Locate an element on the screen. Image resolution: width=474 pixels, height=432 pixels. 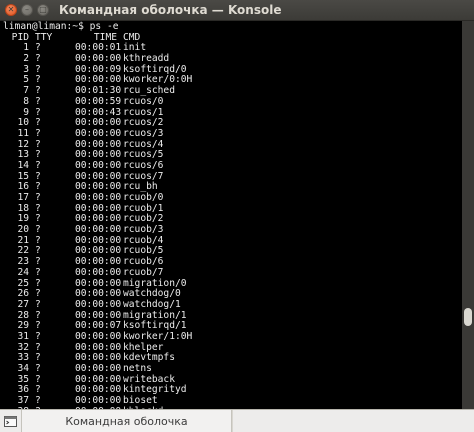
table-row: 5? 00:00:00 kworker/0:0H is located at coordinates (232, 80).